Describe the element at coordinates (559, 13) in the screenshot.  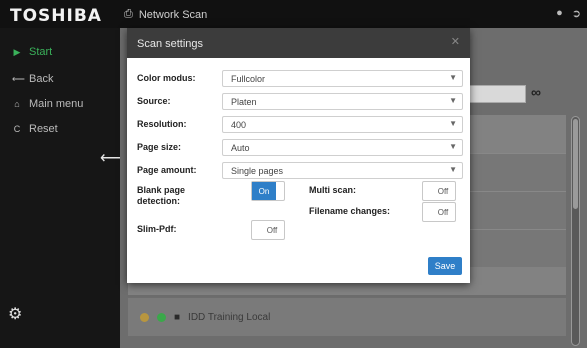
I see `user-icon: ●` at that location.